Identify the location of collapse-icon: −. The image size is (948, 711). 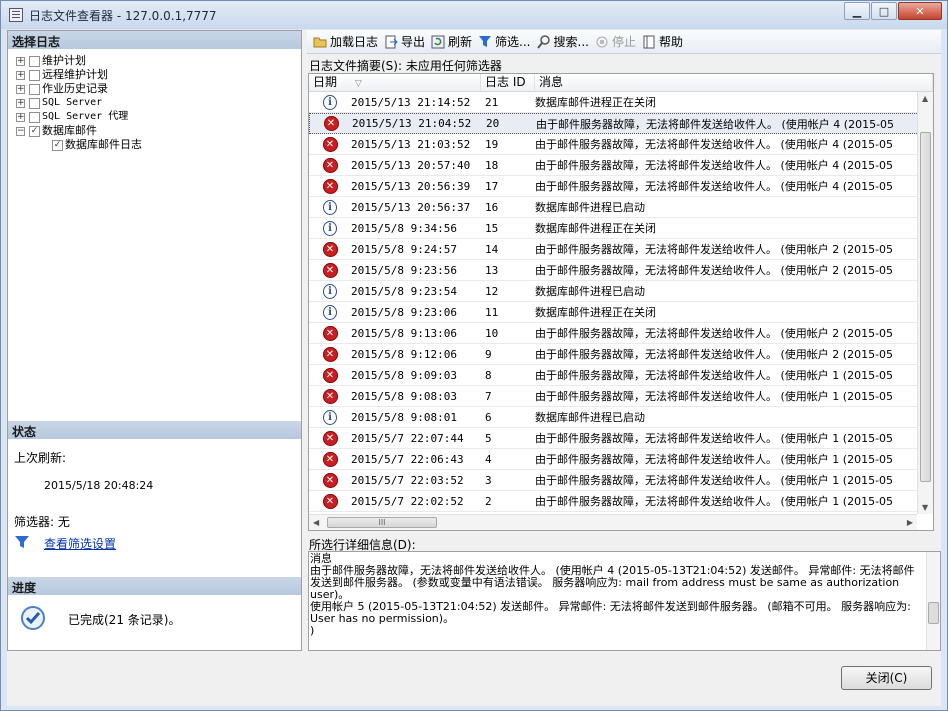
(20, 131).